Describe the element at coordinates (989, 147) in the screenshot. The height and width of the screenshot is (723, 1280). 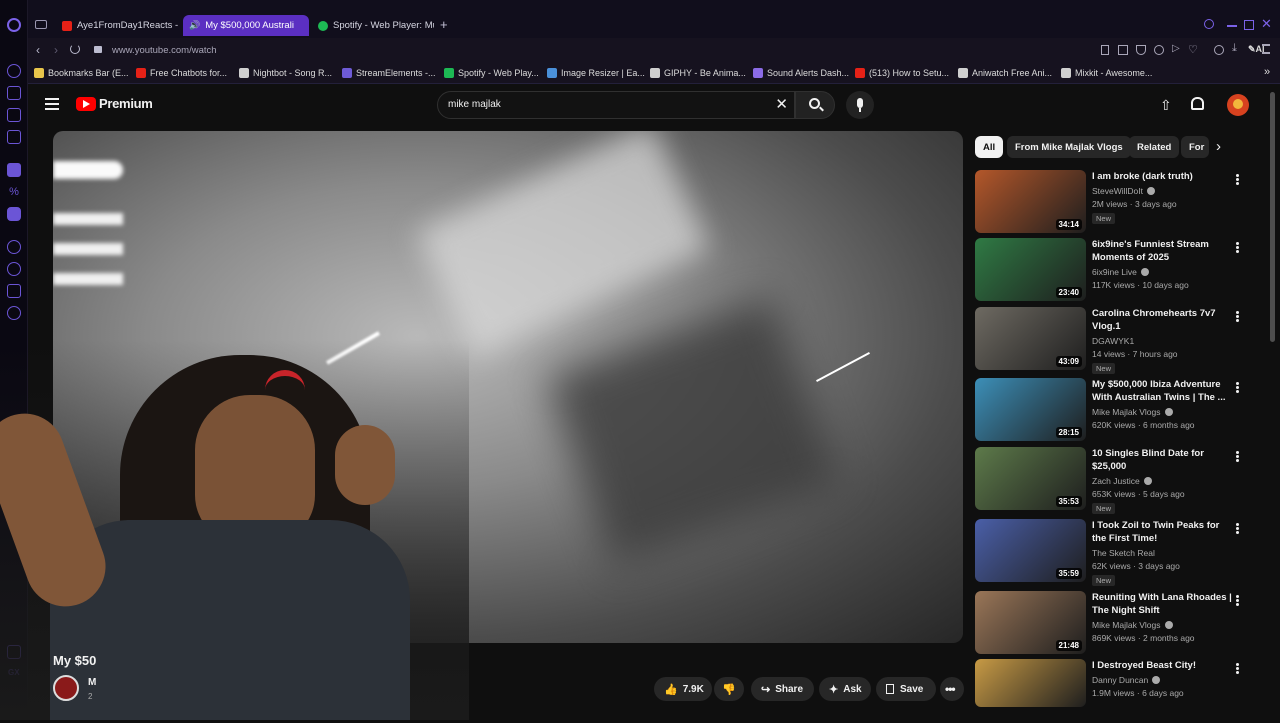
I see `chip-all: All` at that location.